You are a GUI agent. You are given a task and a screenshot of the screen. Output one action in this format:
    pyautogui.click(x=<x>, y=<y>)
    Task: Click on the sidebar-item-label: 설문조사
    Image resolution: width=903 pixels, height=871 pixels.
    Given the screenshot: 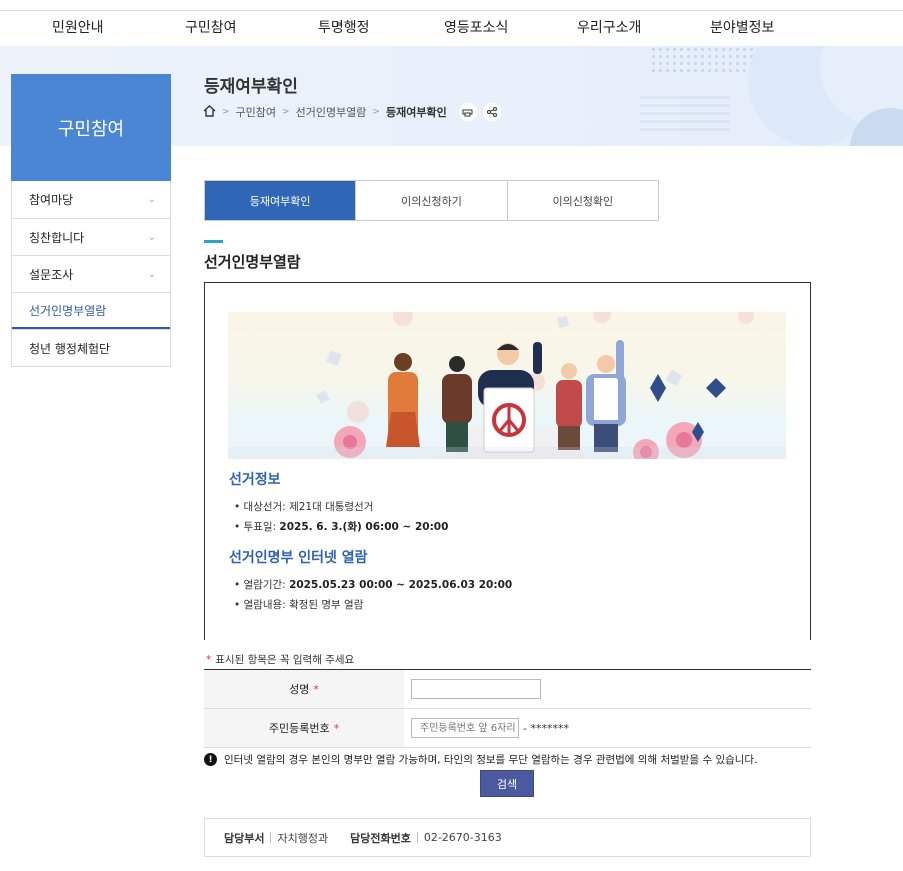 What is the action you would take?
    pyautogui.click(x=51, y=274)
    